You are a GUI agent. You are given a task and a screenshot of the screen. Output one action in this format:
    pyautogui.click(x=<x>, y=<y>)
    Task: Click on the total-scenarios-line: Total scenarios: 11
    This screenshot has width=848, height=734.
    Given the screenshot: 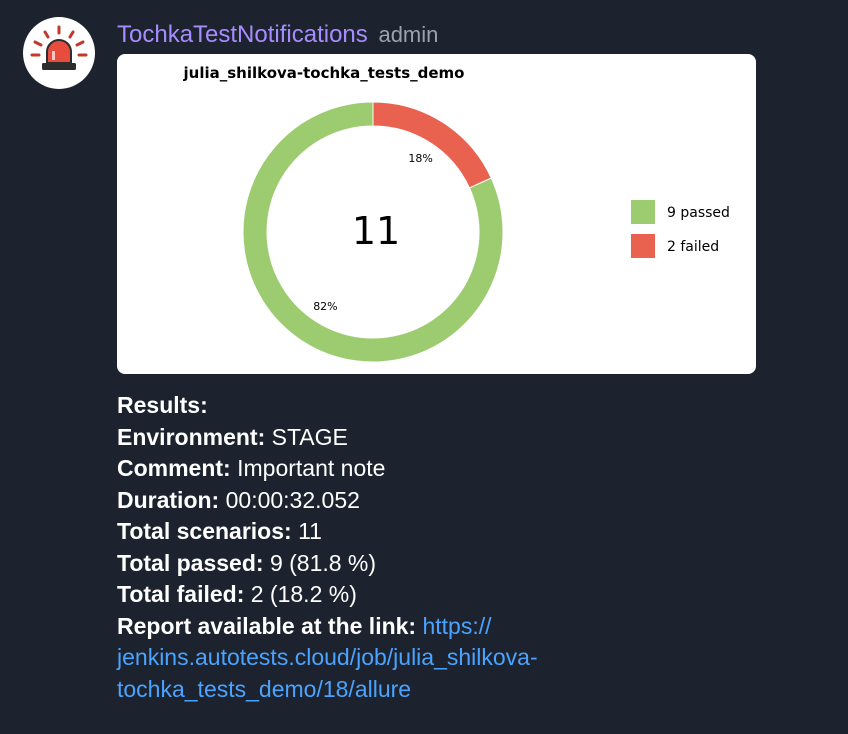 What is the action you would take?
    pyautogui.click(x=219, y=531)
    